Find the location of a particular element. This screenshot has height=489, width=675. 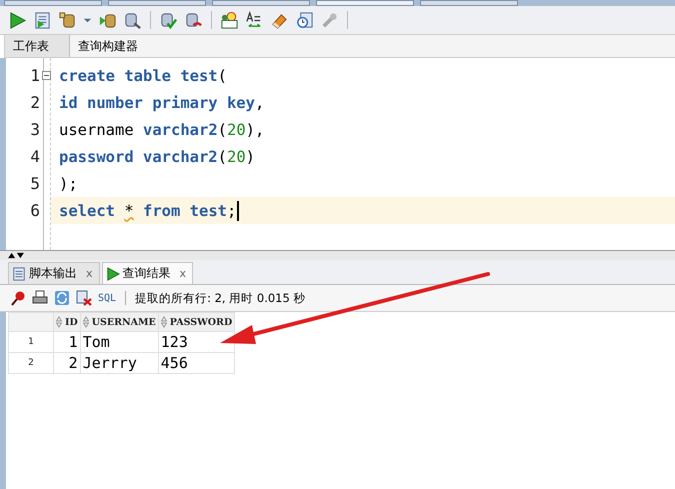

code-line: username varchar2(20), is located at coordinates (161, 129).